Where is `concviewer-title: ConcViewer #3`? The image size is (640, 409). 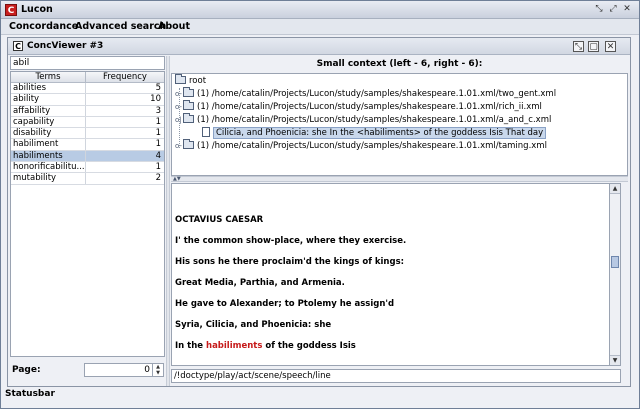
concviewer-title: ConcViewer #3 is located at coordinates (65, 46).